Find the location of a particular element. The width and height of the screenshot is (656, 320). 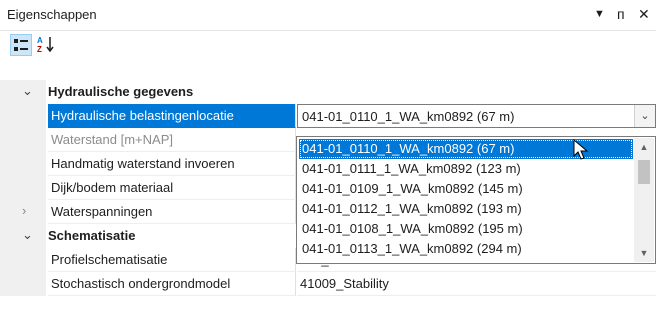

dropdown-scrollbar: ▲ ▼ is located at coordinates (644, 200).